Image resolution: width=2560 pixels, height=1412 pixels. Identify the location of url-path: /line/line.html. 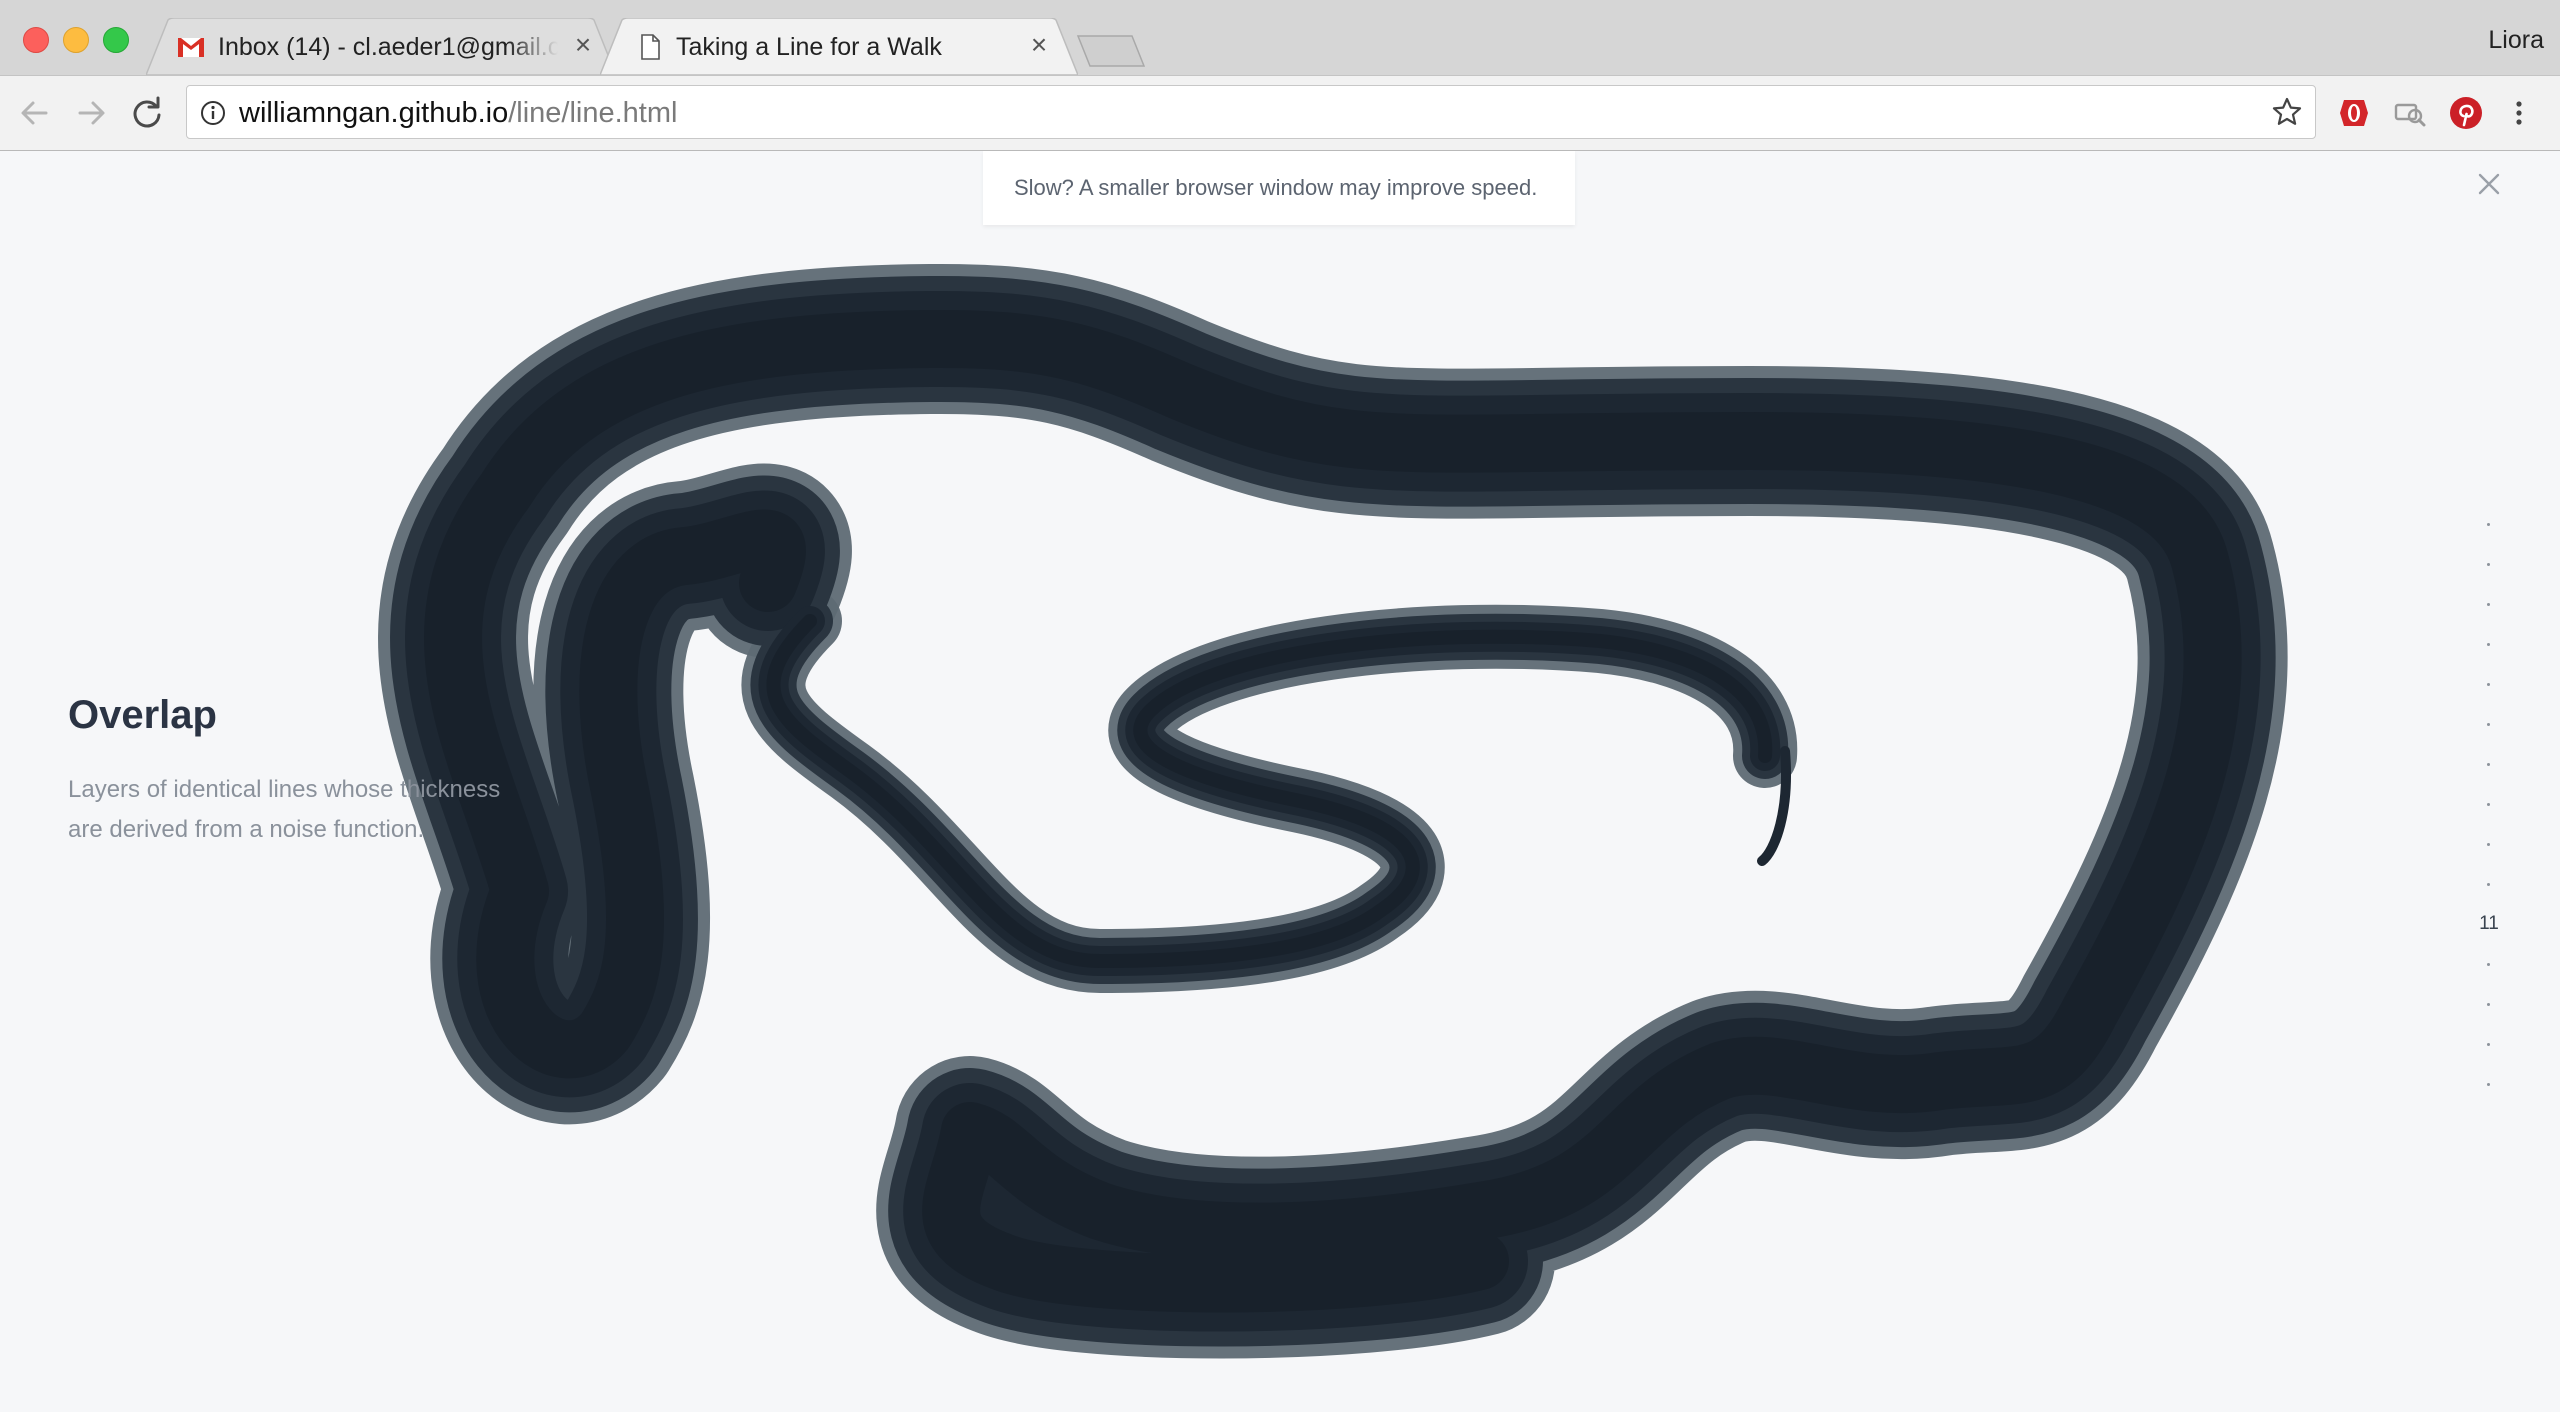
(593, 113).